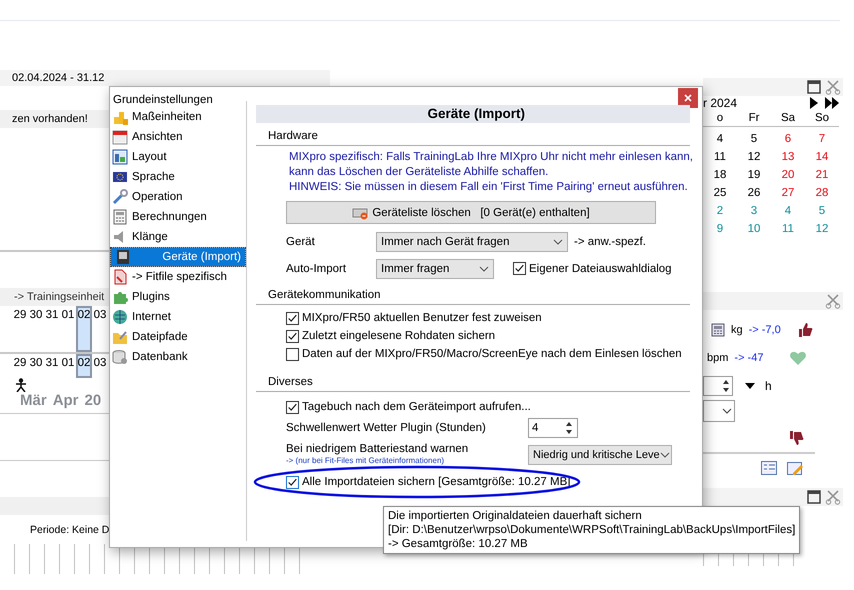  I want to click on weekday-label: Fr, so click(754, 118).